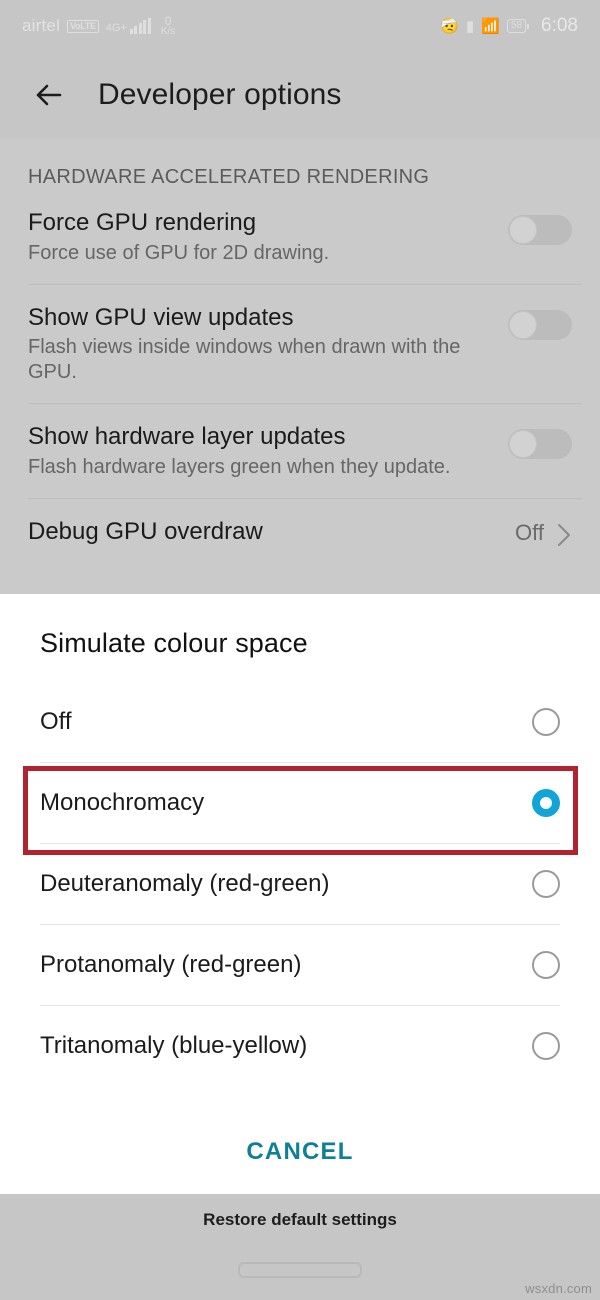  I want to click on back-arrow-icon, so click(49, 95).